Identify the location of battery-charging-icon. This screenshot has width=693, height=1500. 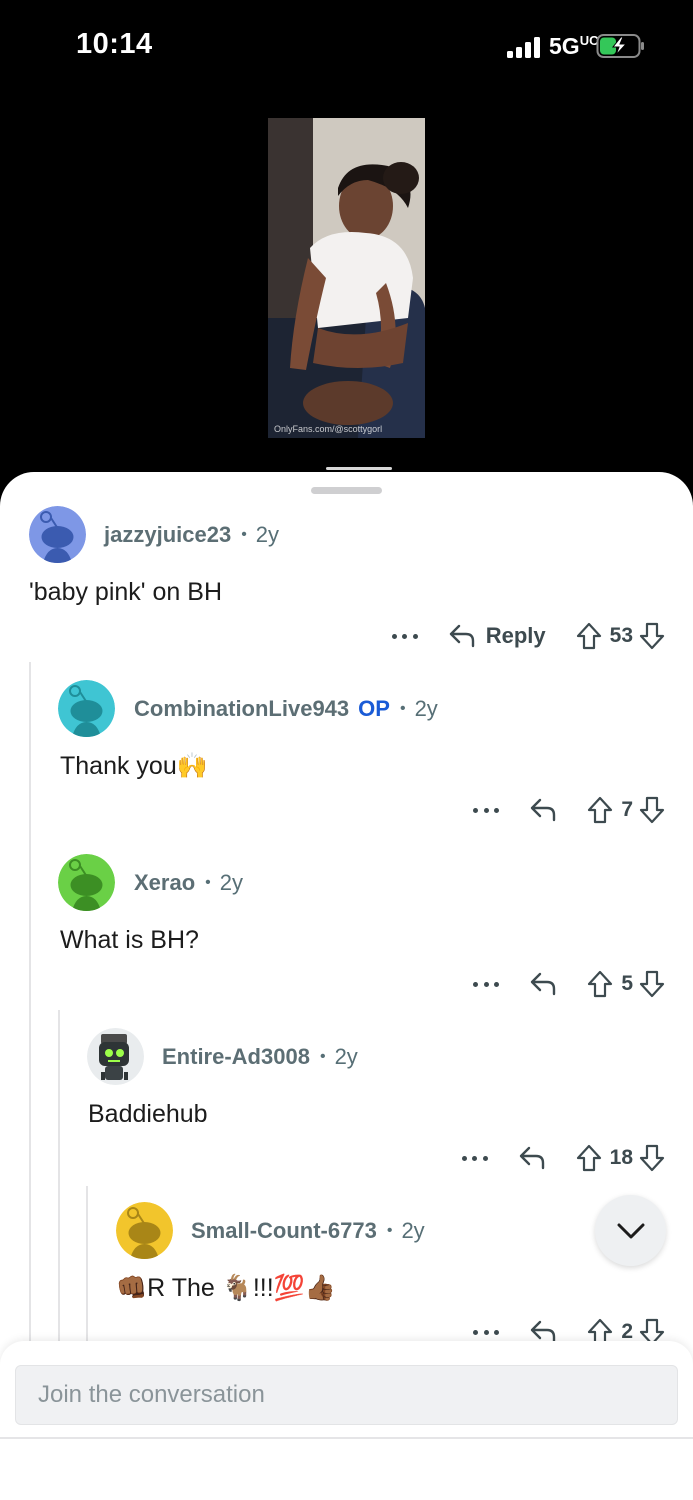
(620, 46).